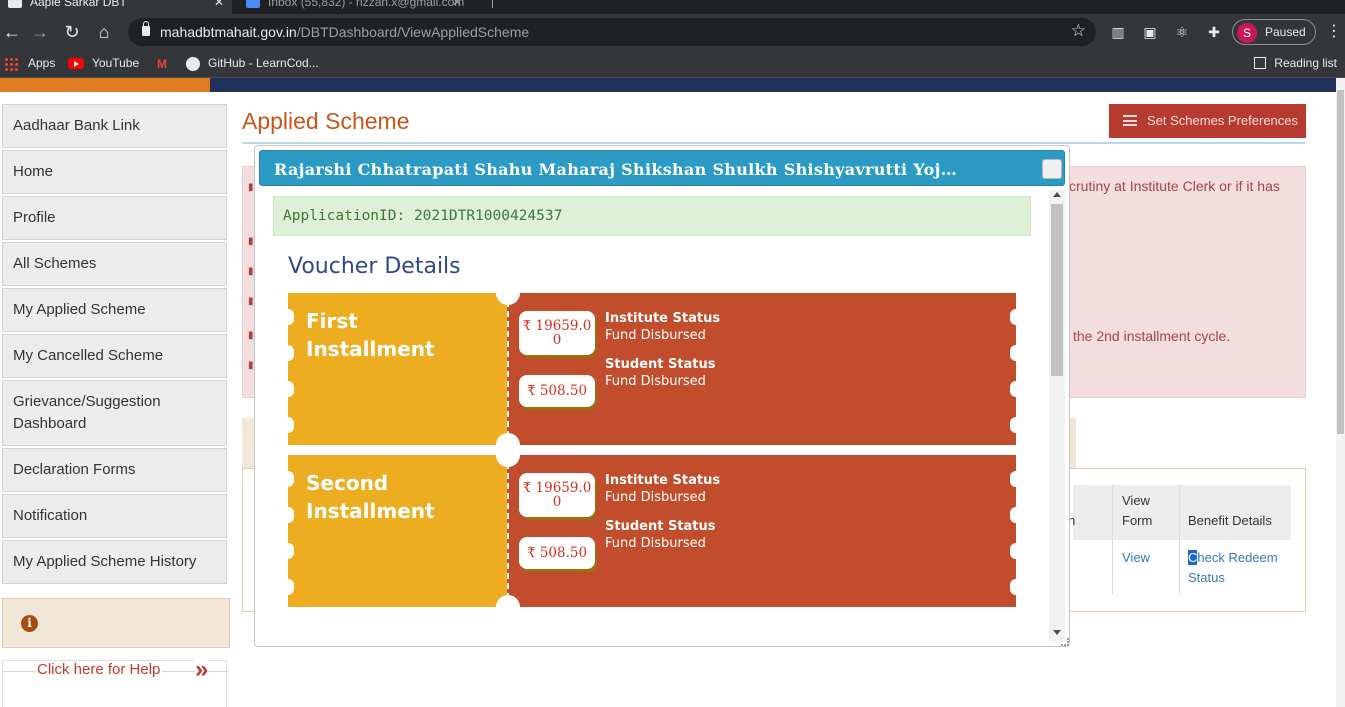 This screenshot has width=1345, height=707. Describe the element at coordinates (15, 4) in the screenshot. I see `tab-favicon-icon` at that location.